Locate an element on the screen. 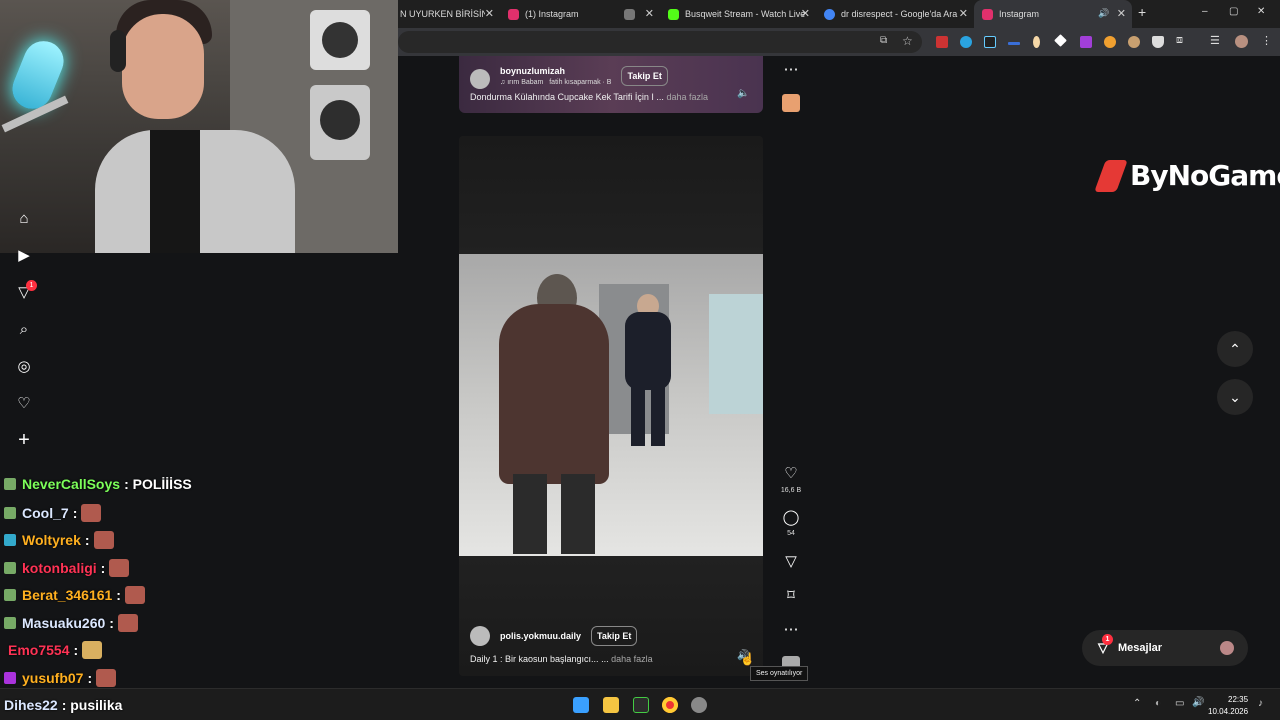 This screenshot has height=720, width=1280. chevron-down-icon: ⌄ is located at coordinates (1235, 396).